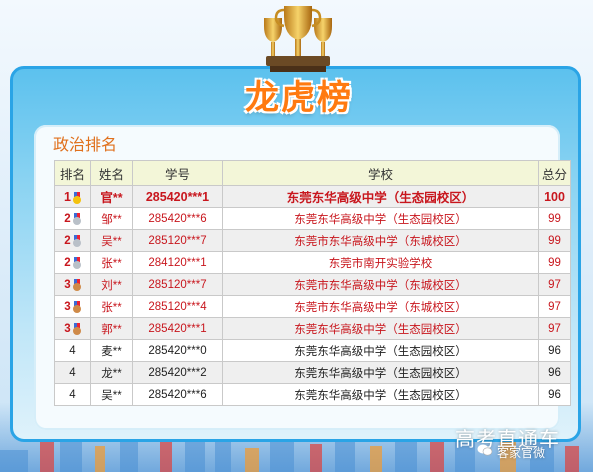 The width and height of the screenshot is (593, 472). What do you see at coordinates (111, 196) in the screenshot?
I see `name-cell: 官**` at bounding box center [111, 196].